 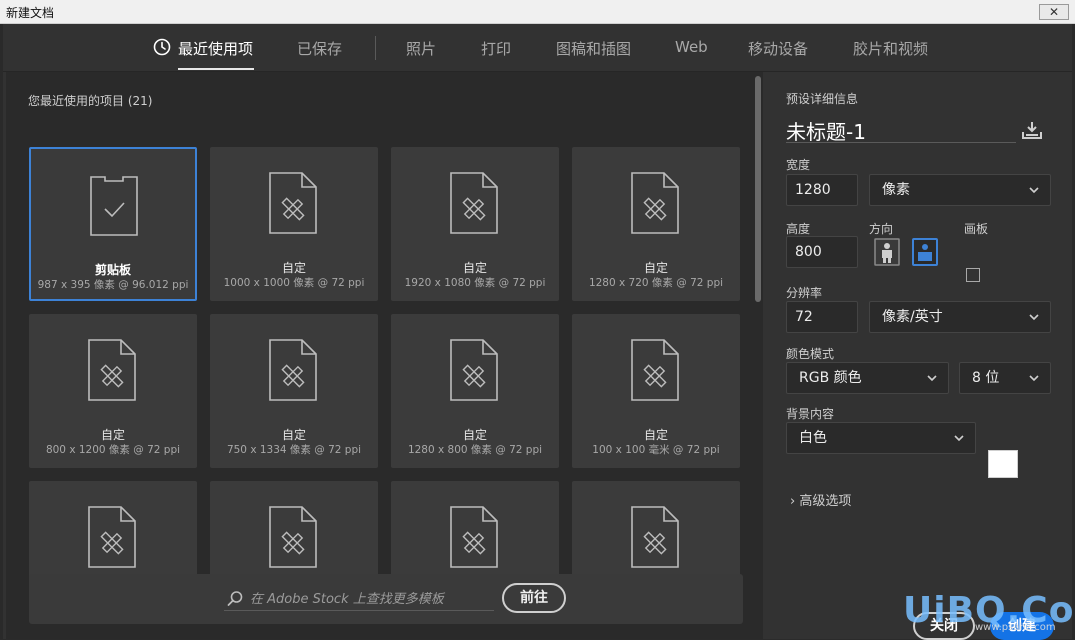 What do you see at coordinates (319, 48) in the screenshot?
I see `tab-saved: 已保存` at bounding box center [319, 48].